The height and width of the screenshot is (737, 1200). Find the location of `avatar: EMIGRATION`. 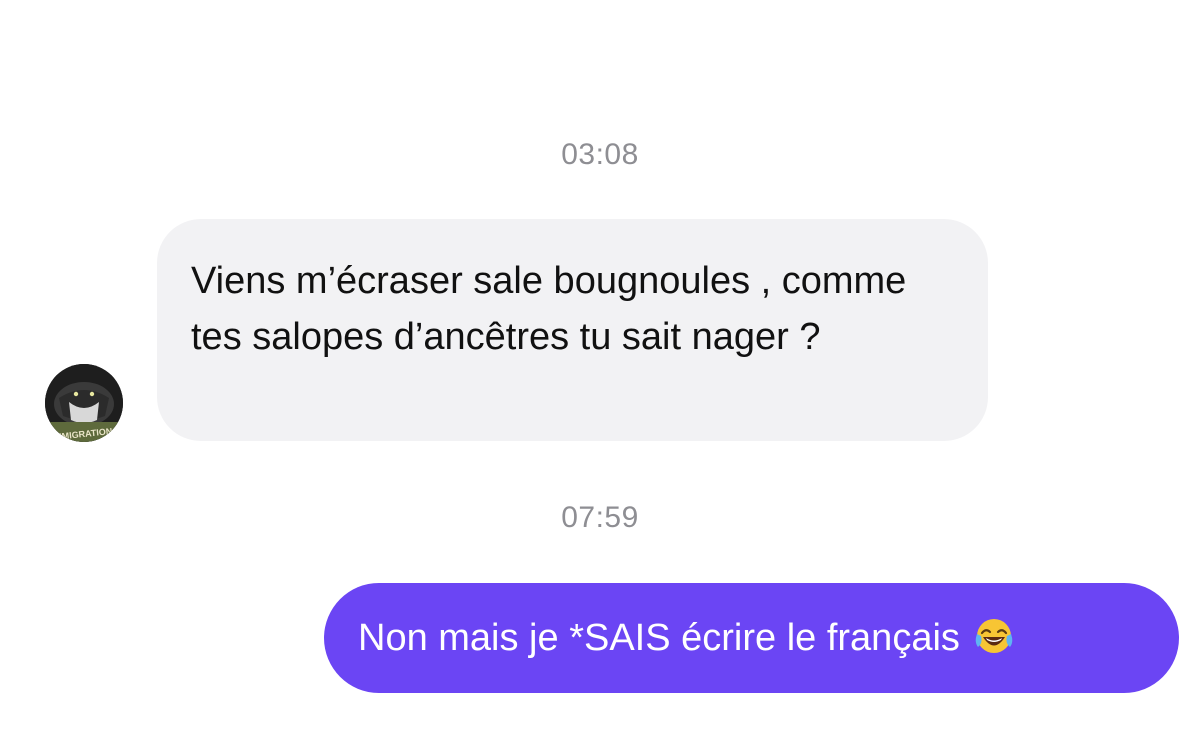

avatar: EMIGRATION is located at coordinates (84, 403).